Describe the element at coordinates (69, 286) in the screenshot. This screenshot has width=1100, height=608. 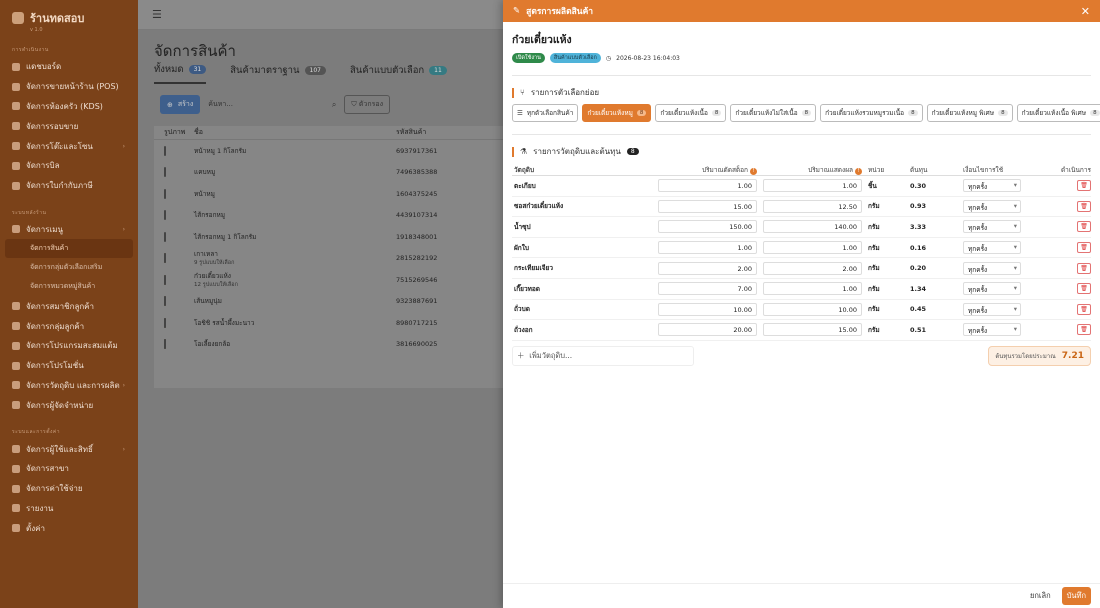
I see `sidebar-subitem: จัดการหมวดหมู่สินค้า` at that location.